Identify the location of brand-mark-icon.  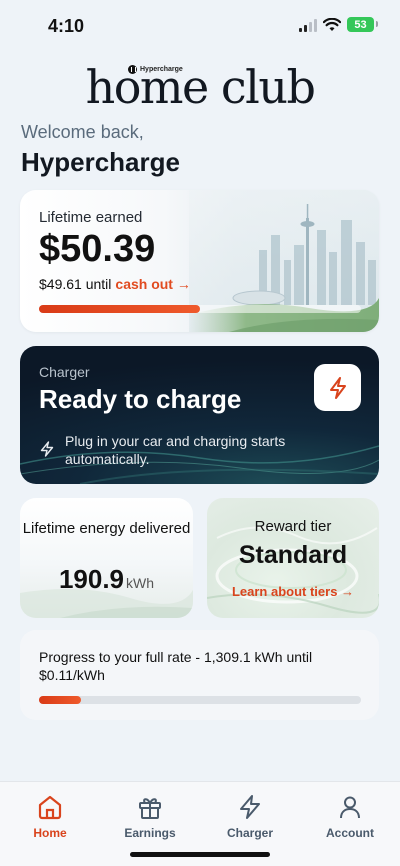
(132, 69).